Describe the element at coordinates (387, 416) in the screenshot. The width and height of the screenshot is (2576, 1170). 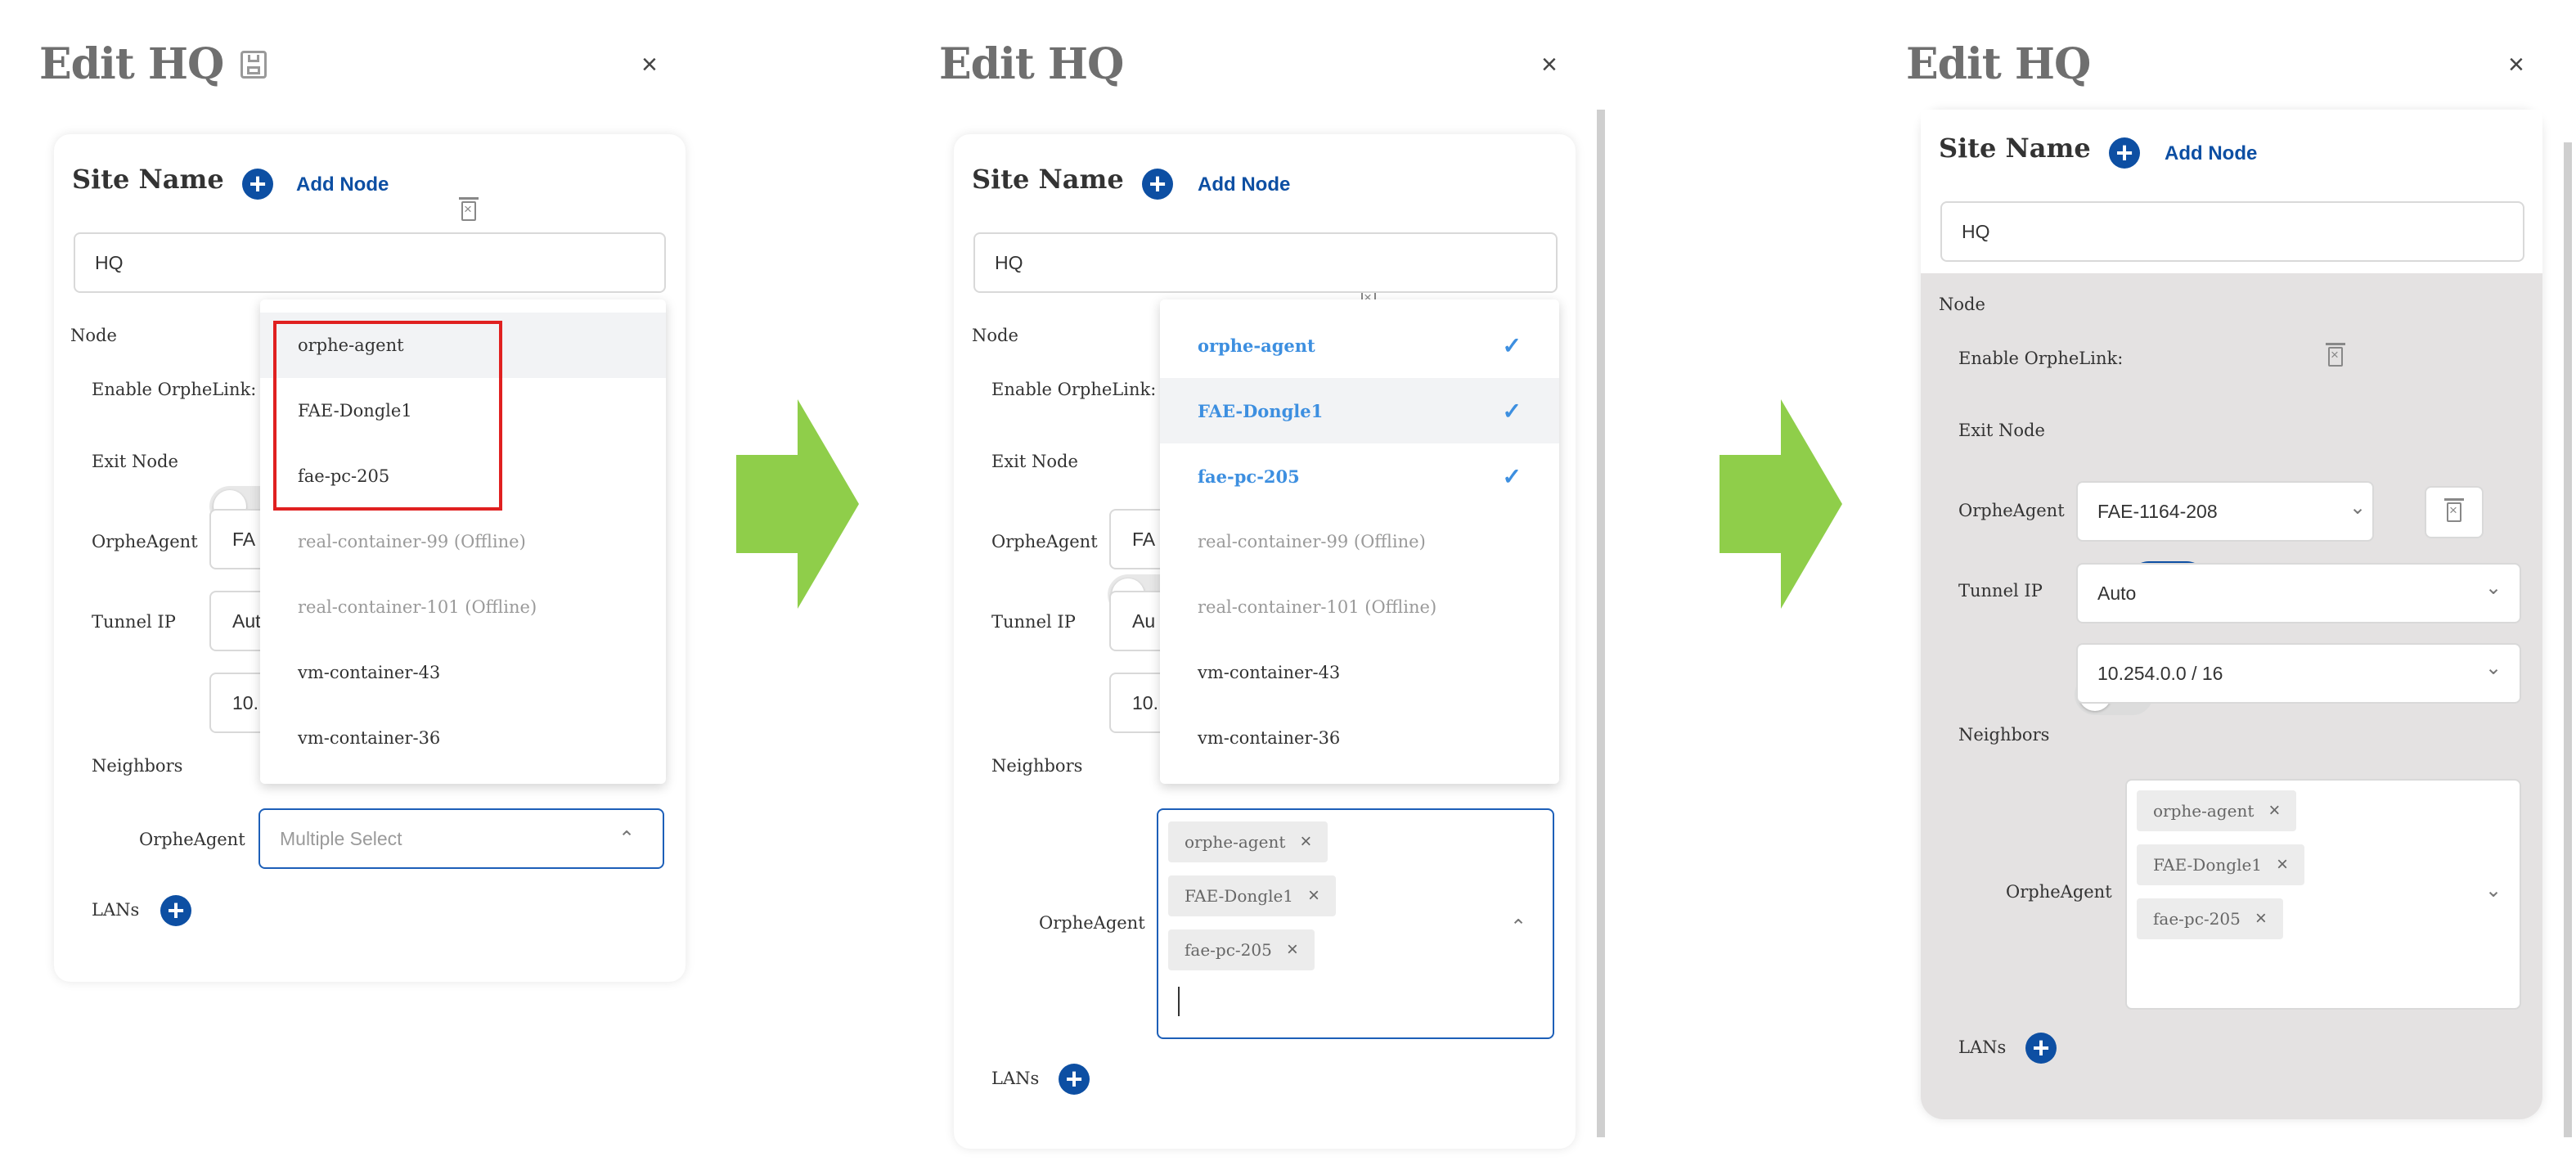
I see `highlight-box` at that location.